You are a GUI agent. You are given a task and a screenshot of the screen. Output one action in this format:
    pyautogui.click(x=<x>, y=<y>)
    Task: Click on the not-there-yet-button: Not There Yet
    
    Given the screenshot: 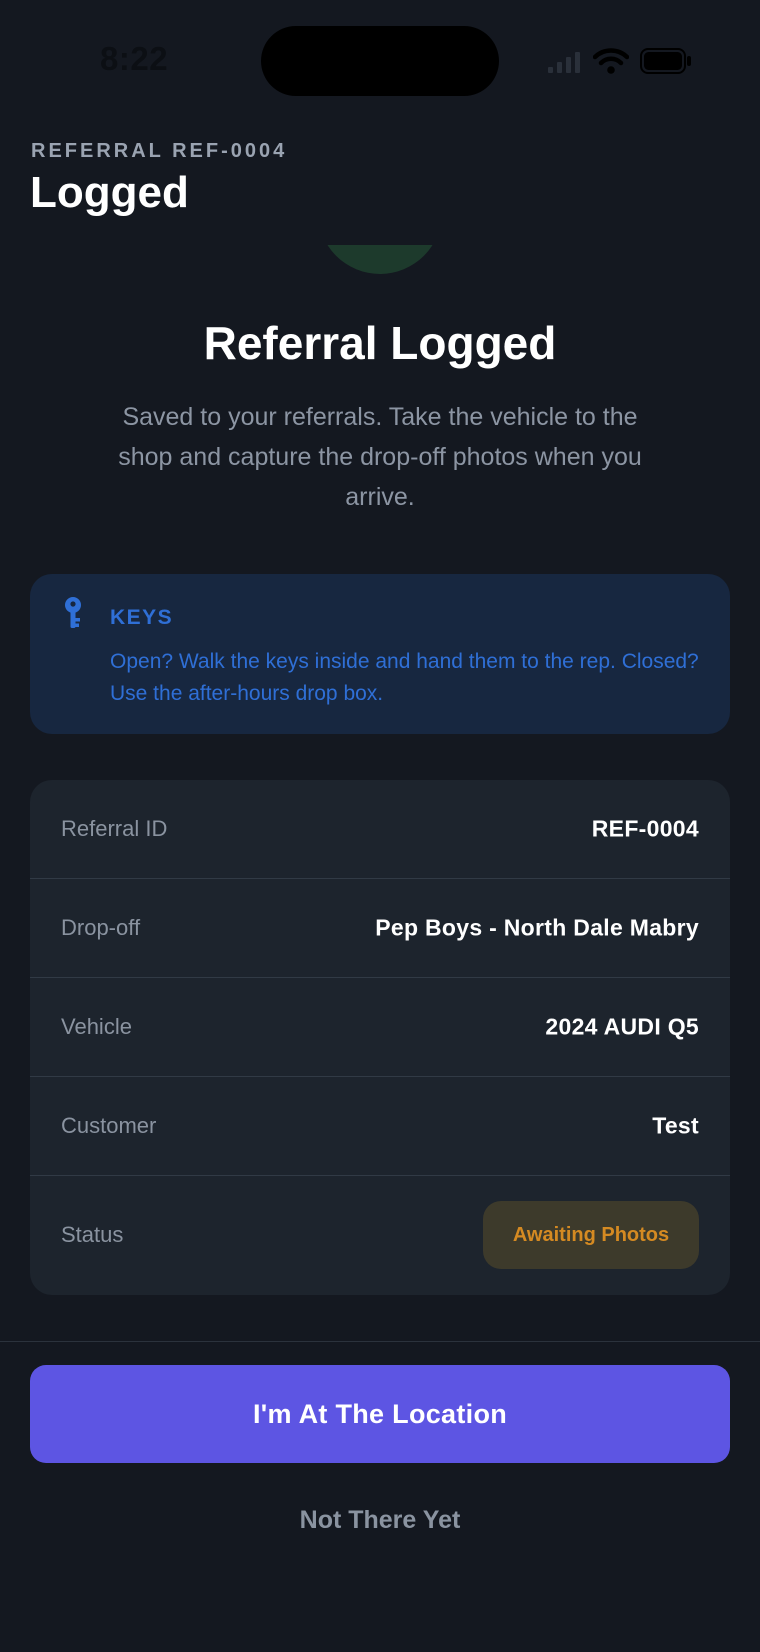 What is the action you would take?
    pyautogui.click(x=380, y=1520)
    